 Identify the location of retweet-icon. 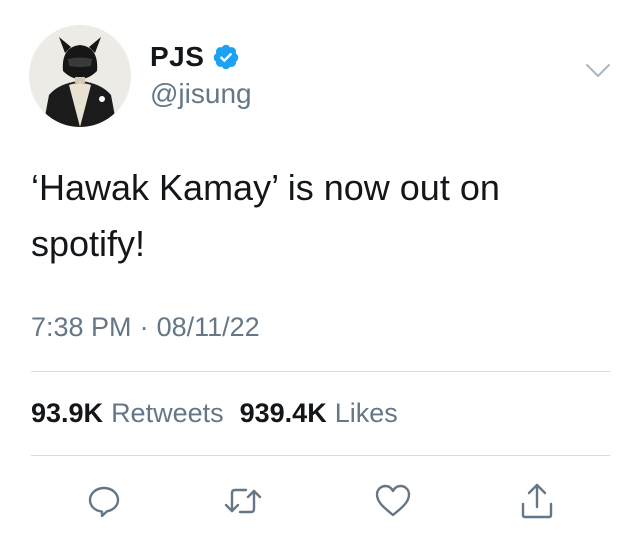
(243, 501).